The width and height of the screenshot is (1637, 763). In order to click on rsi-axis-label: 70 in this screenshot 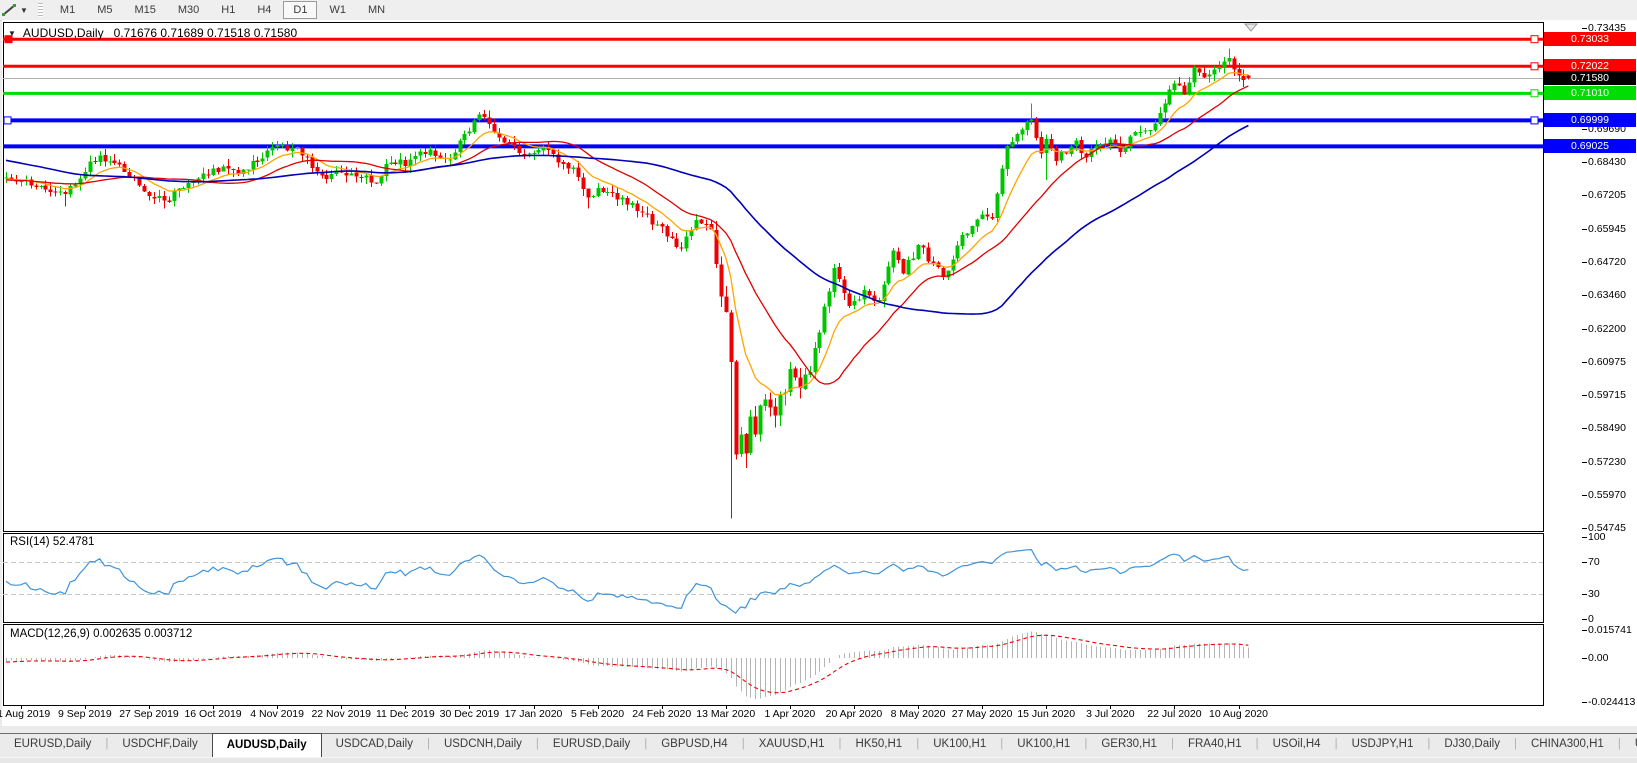, I will do `click(1594, 561)`.